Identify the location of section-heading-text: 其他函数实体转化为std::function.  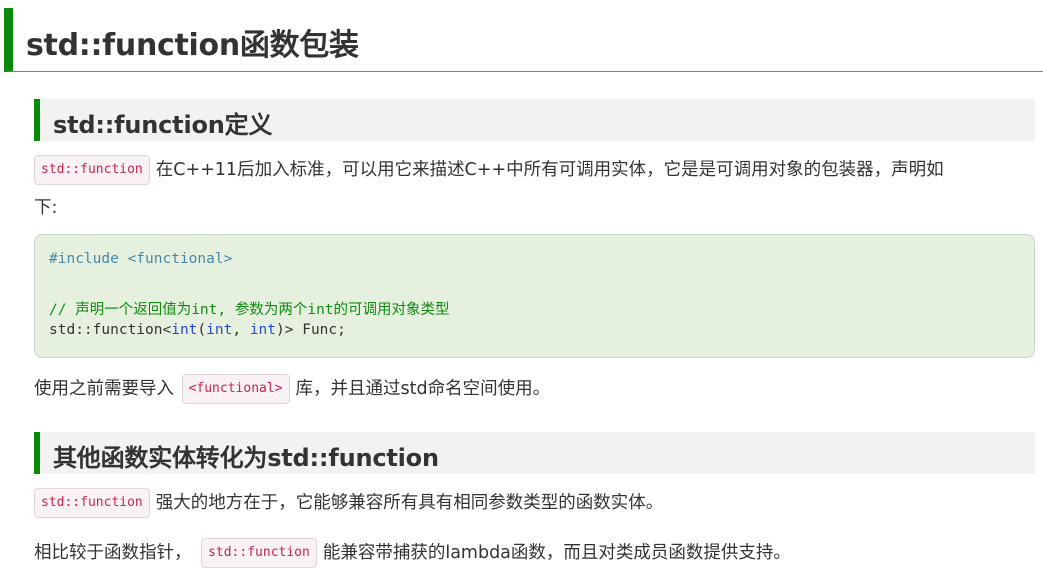
(246, 458).